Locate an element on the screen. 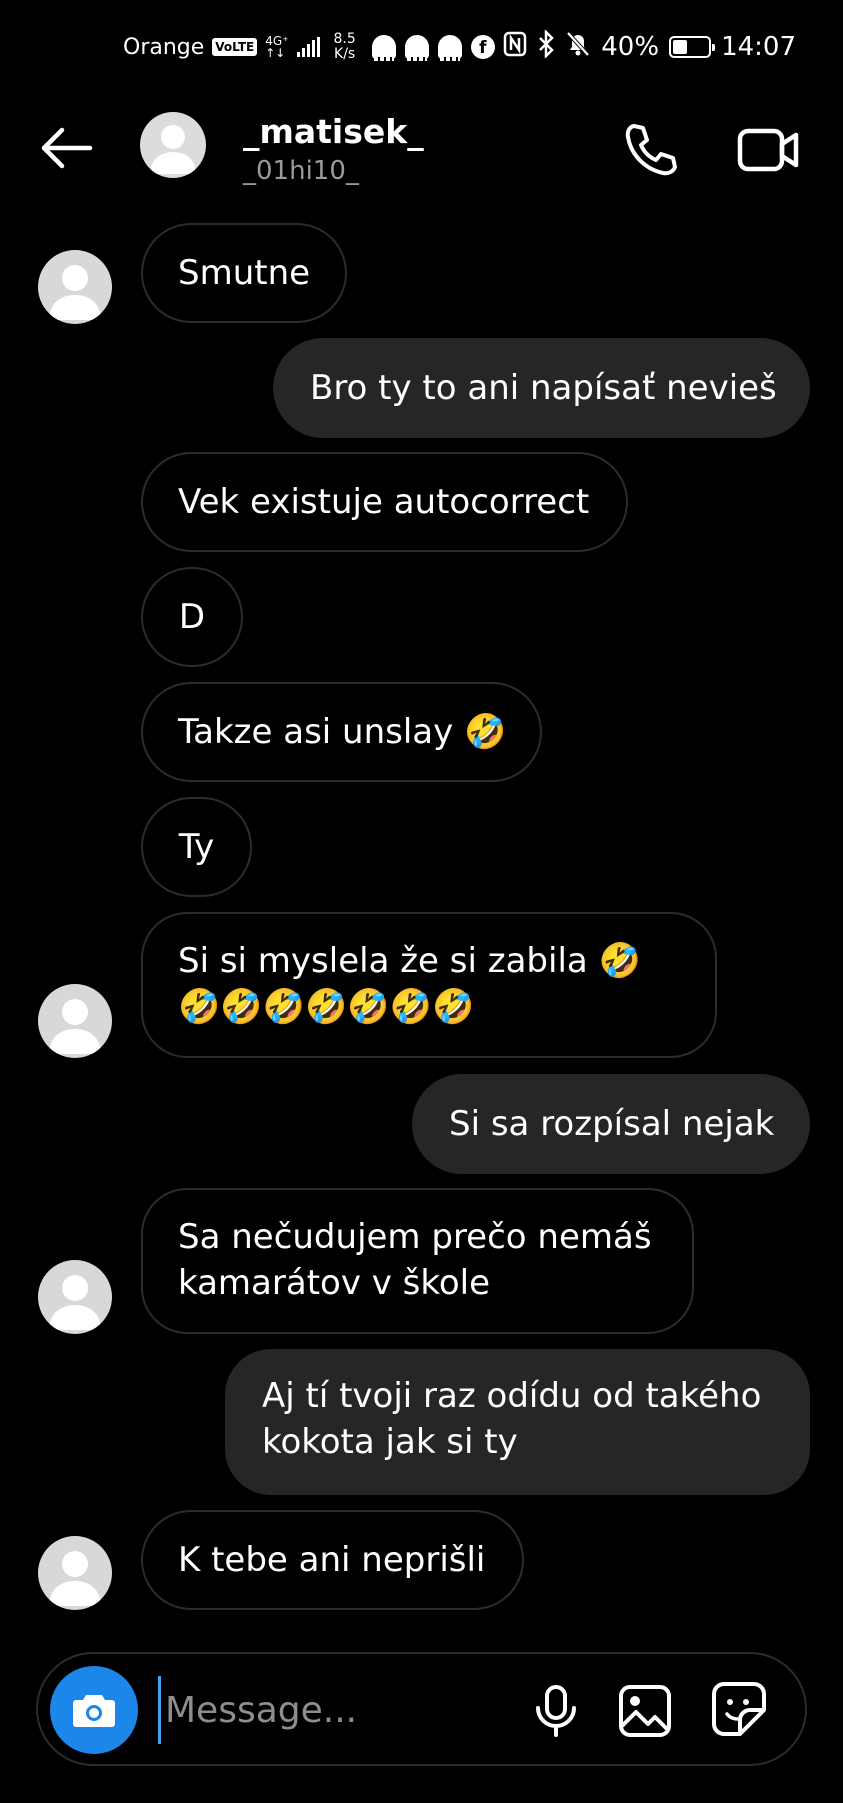 This screenshot has height=1803, width=843. contact-display-name: _matisek_ is located at coordinates (333, 131).